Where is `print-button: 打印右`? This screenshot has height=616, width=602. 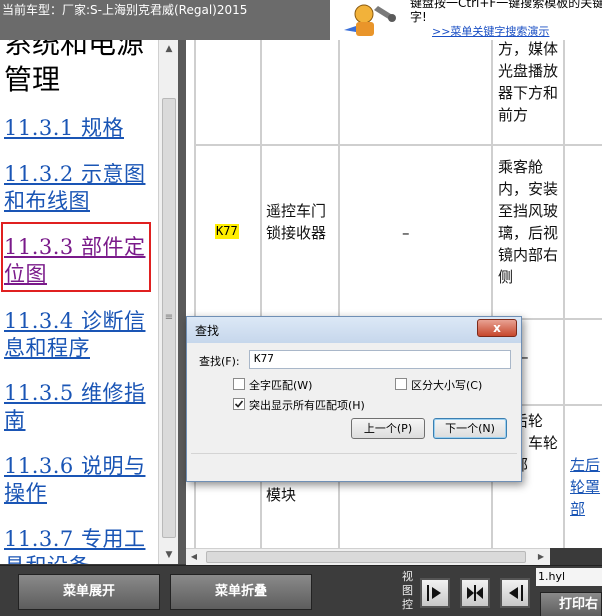
print-button: 打印右 is located at coordinates (571, 604).